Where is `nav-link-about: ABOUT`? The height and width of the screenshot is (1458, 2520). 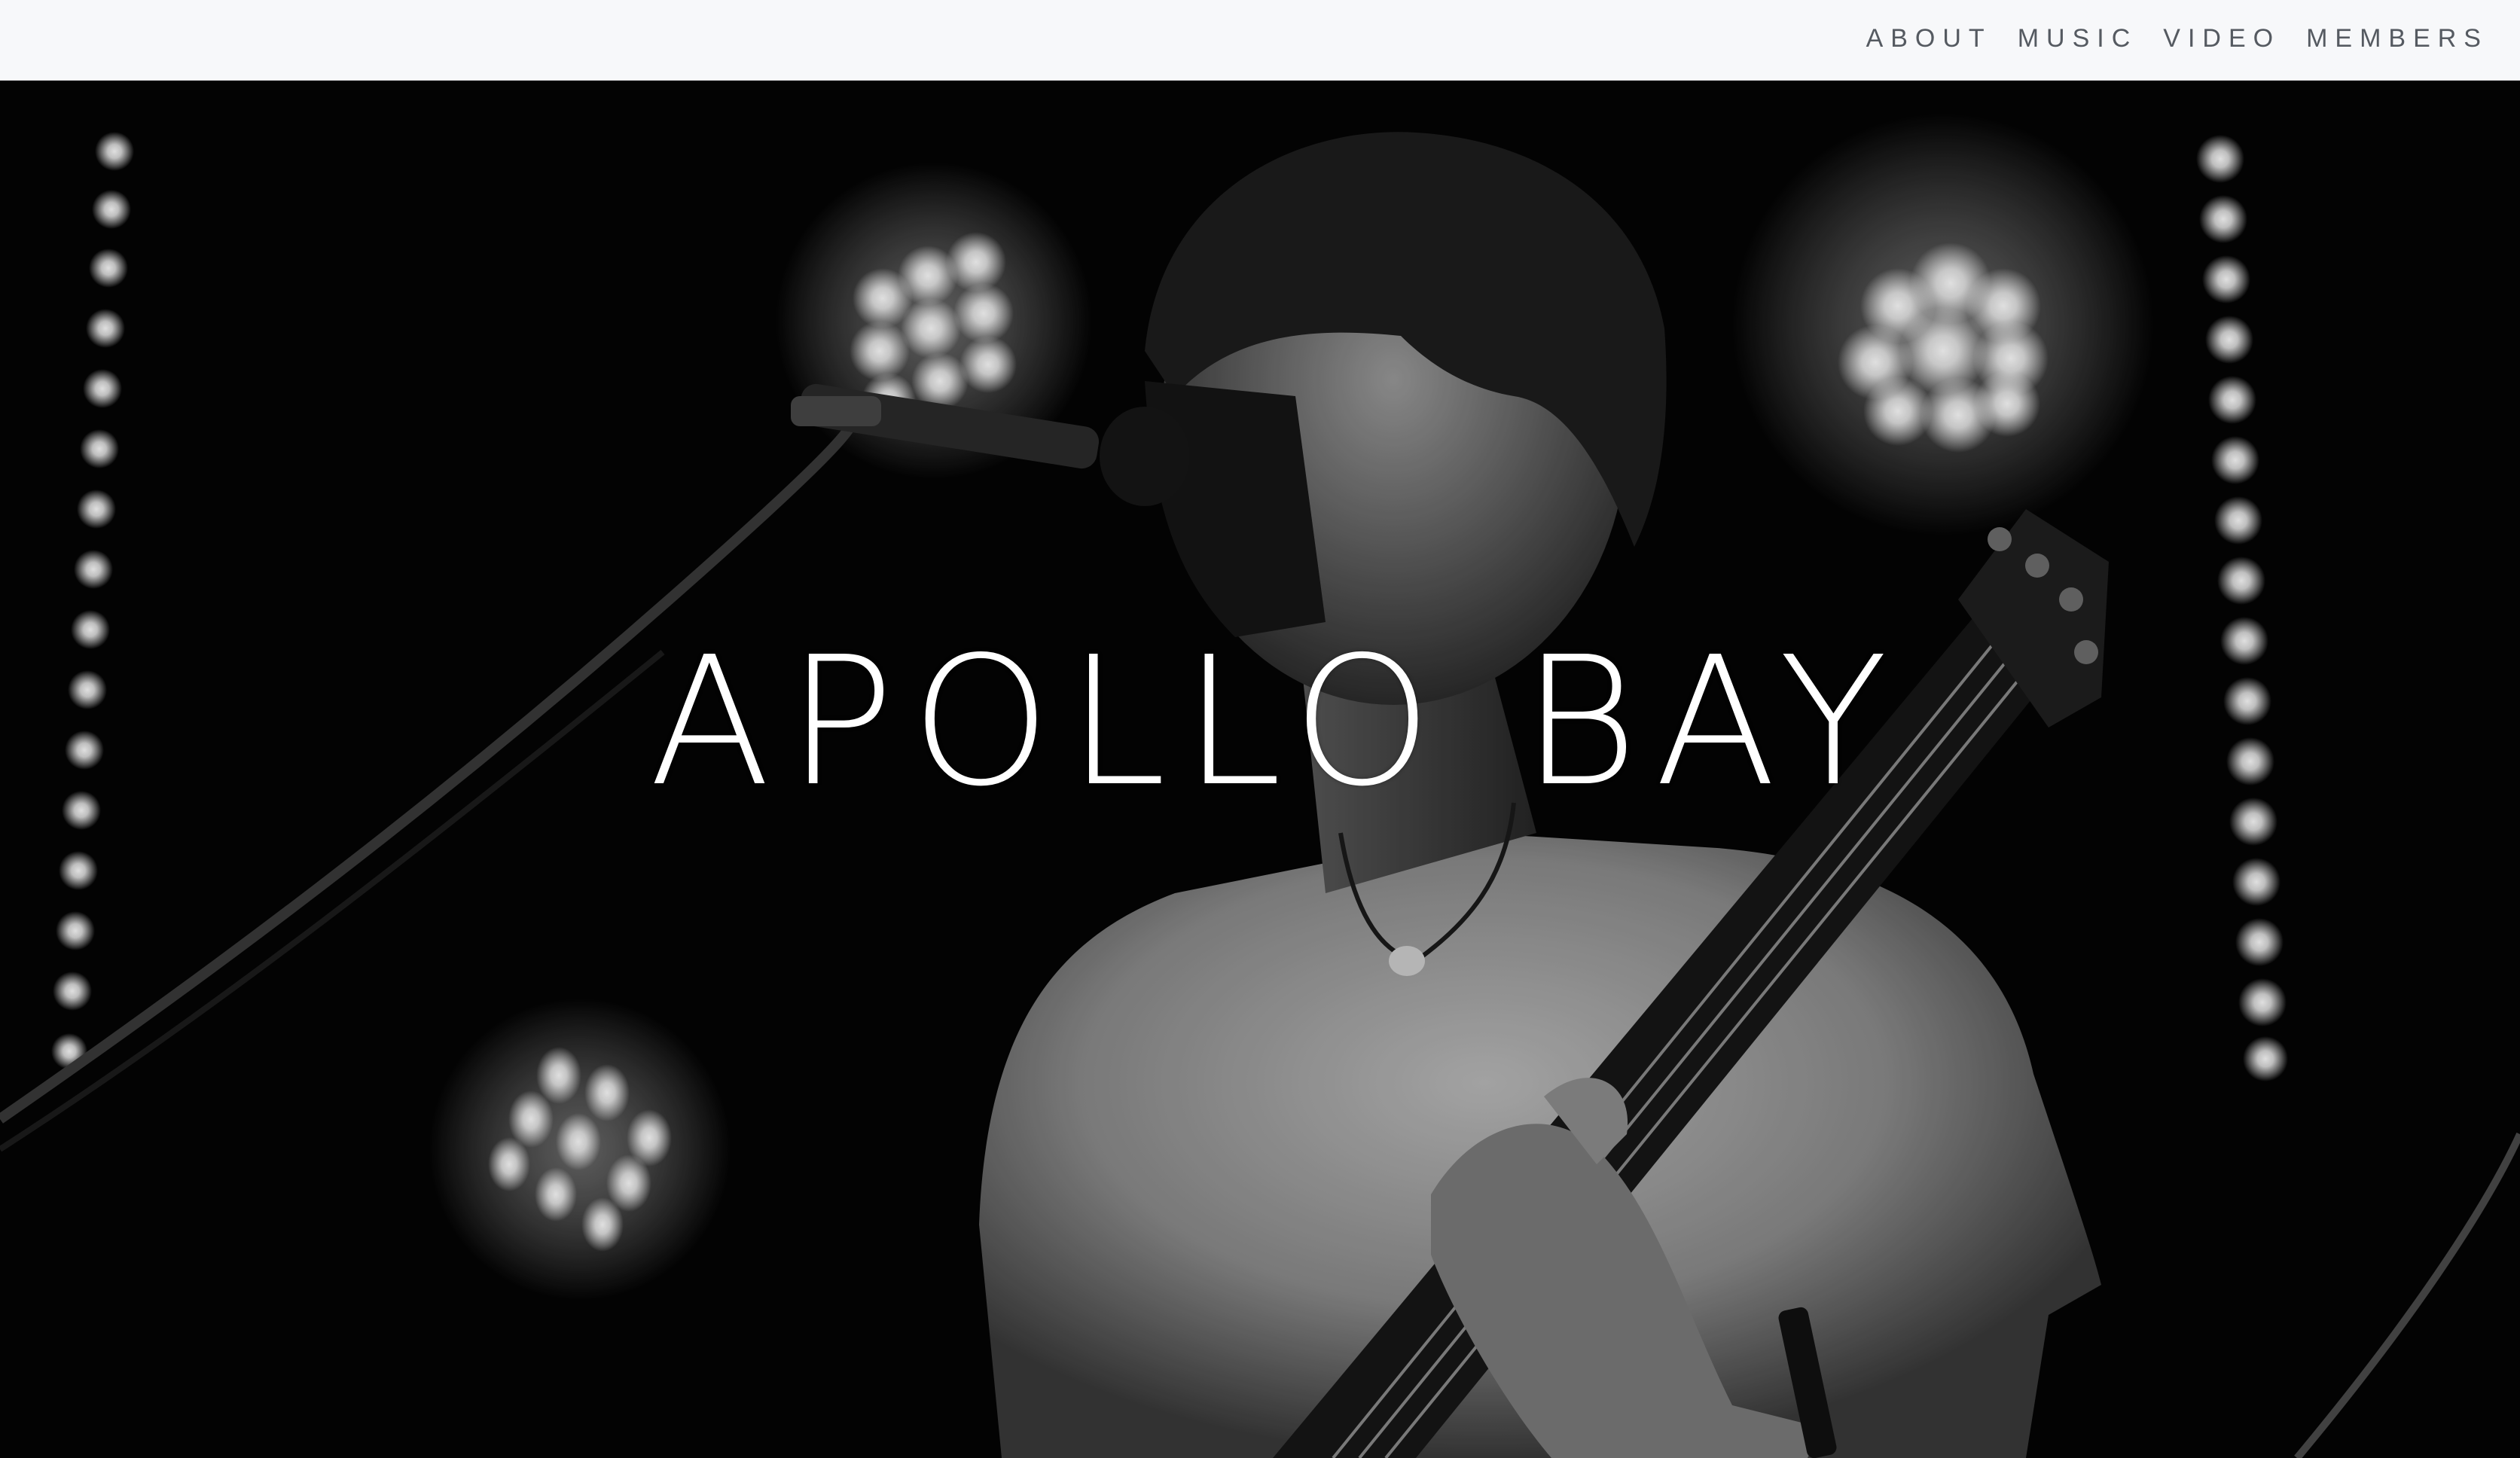 nav-link-about: ABOUT is located at coordinates (1929, 39).